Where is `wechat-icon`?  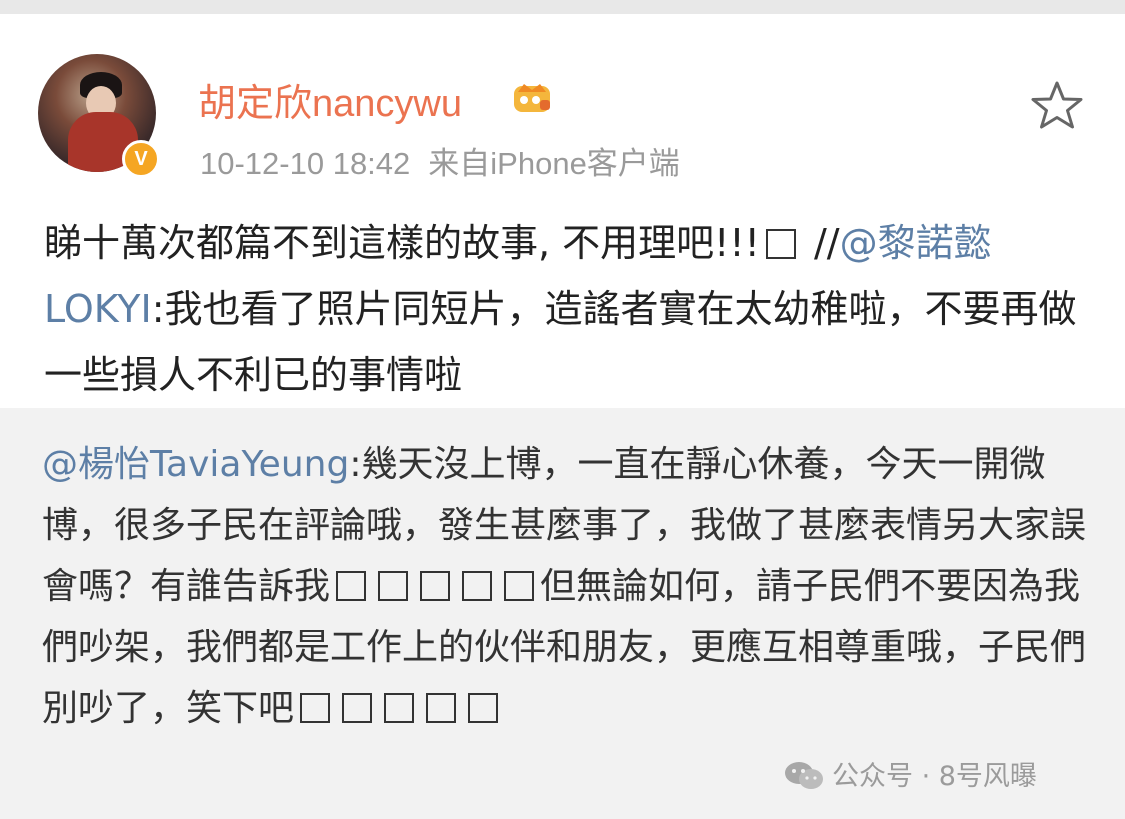 wechat-icon is located at coordinates (804, 775).